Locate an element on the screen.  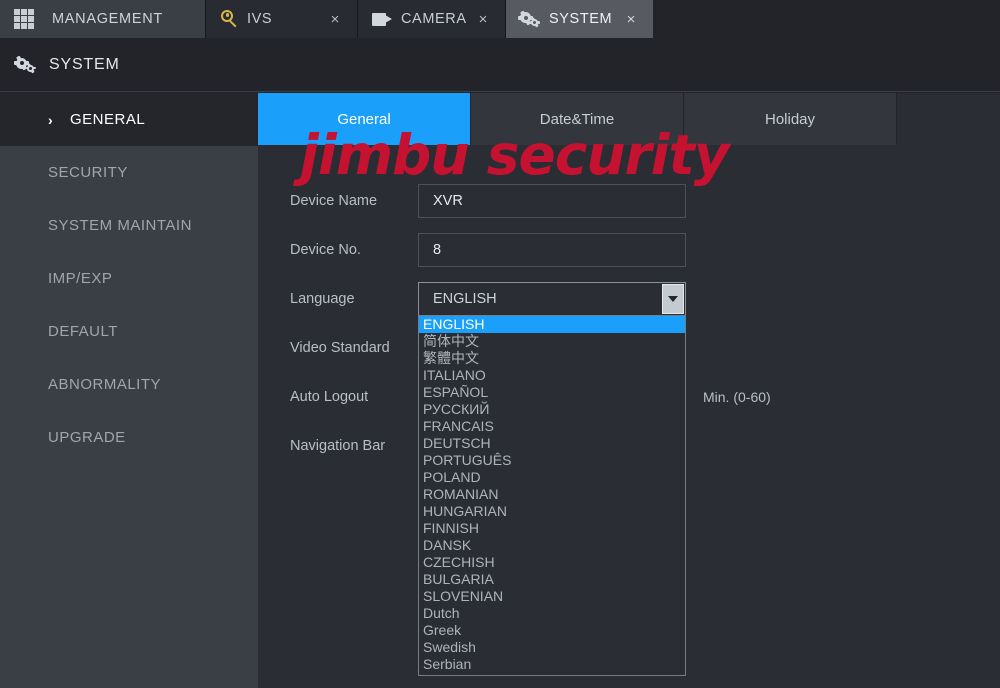
language-option: DEUTSCH is located at coordinates (552, 443).